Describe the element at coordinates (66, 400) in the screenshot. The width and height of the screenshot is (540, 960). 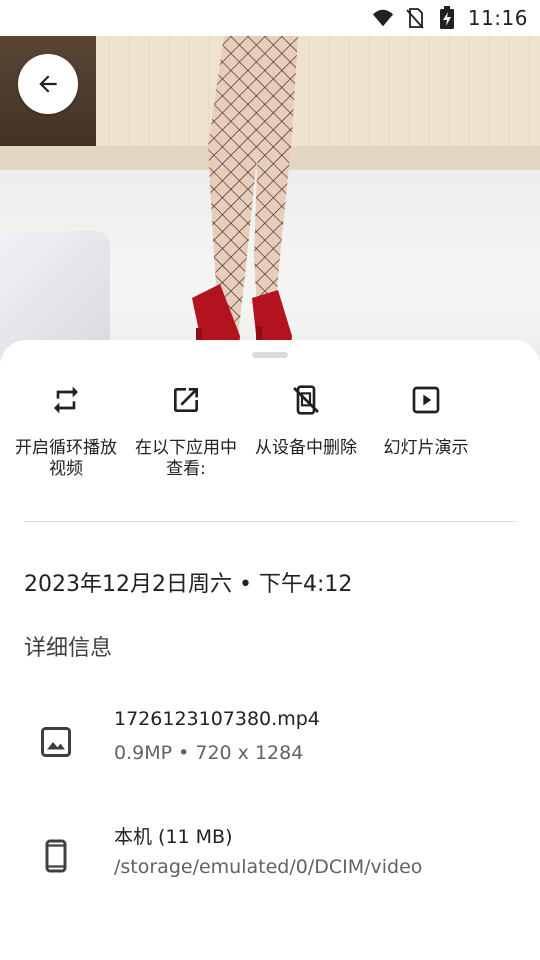
I see `repeat-icon` at that location.